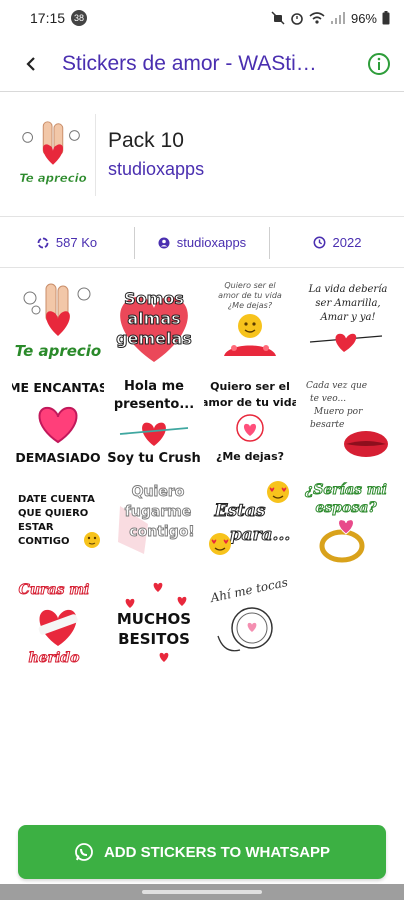  What do you see at coordinates (153, 318) in the screenshot?
I see `sticker-text: almas` at bounding box center [153, 318].